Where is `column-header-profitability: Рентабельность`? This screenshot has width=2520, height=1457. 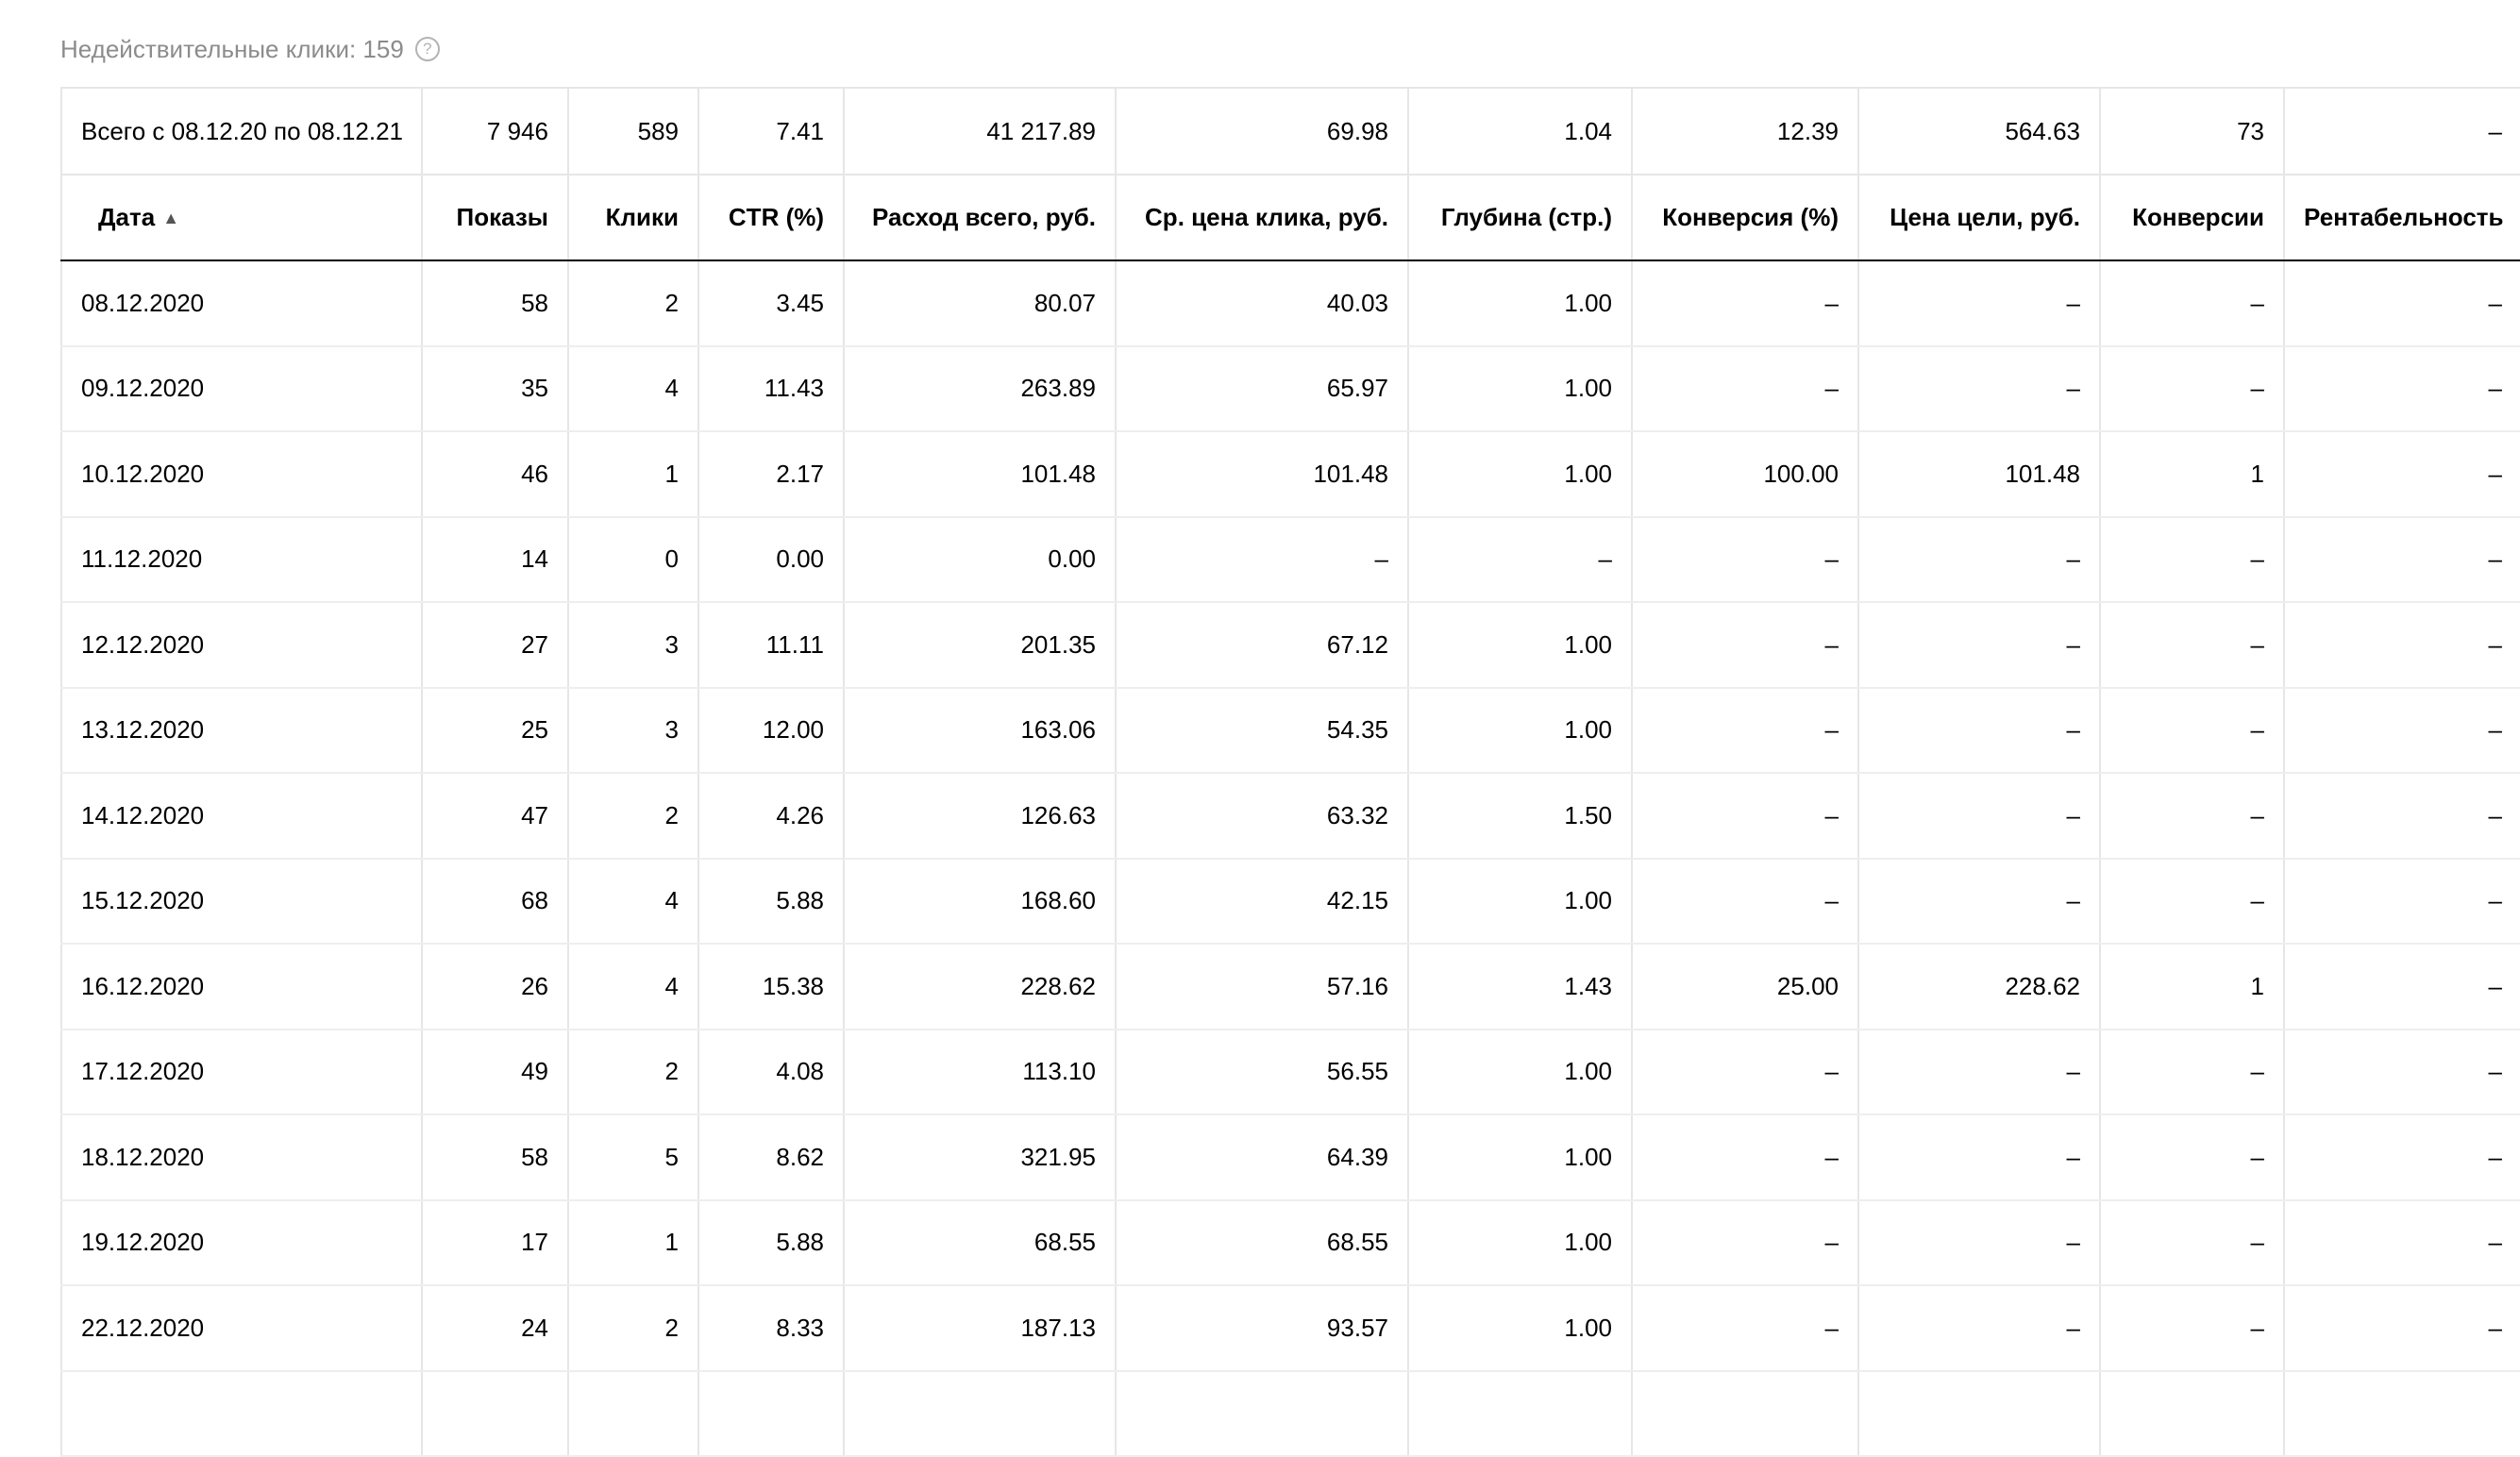 column-header-profitability: Рентабельность is located at coordinates (2401, 218).